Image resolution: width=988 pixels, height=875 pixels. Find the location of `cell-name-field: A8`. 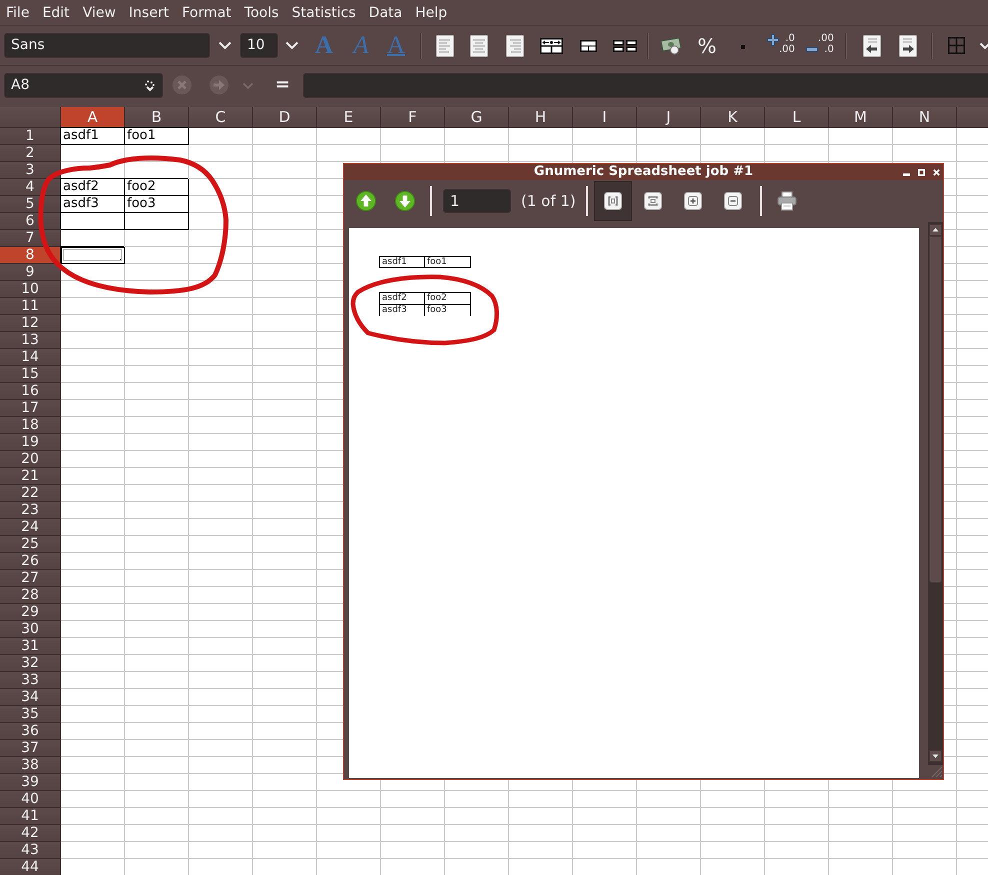

cell-name-field: A8 is located at coordinates (83, 85).